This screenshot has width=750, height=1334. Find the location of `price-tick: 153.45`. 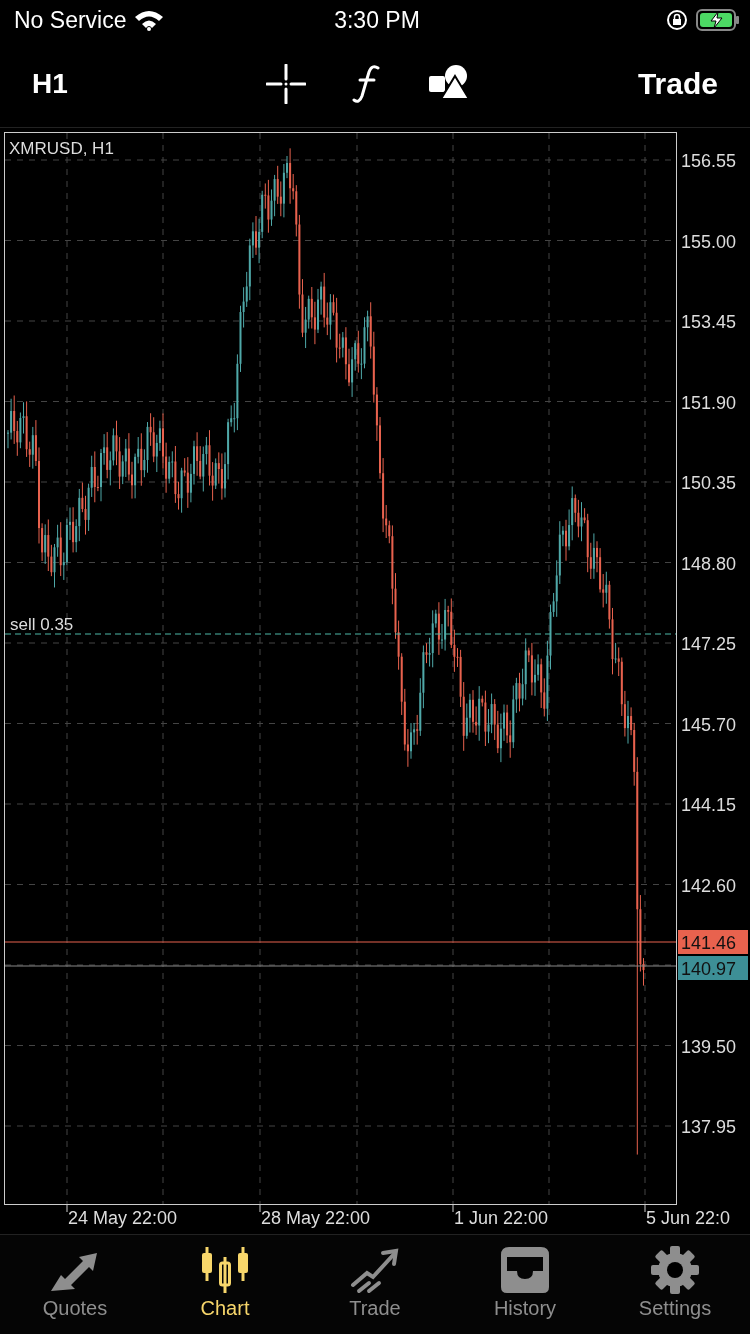

price-tick: 153.45 is located at coordinates (709, 322).